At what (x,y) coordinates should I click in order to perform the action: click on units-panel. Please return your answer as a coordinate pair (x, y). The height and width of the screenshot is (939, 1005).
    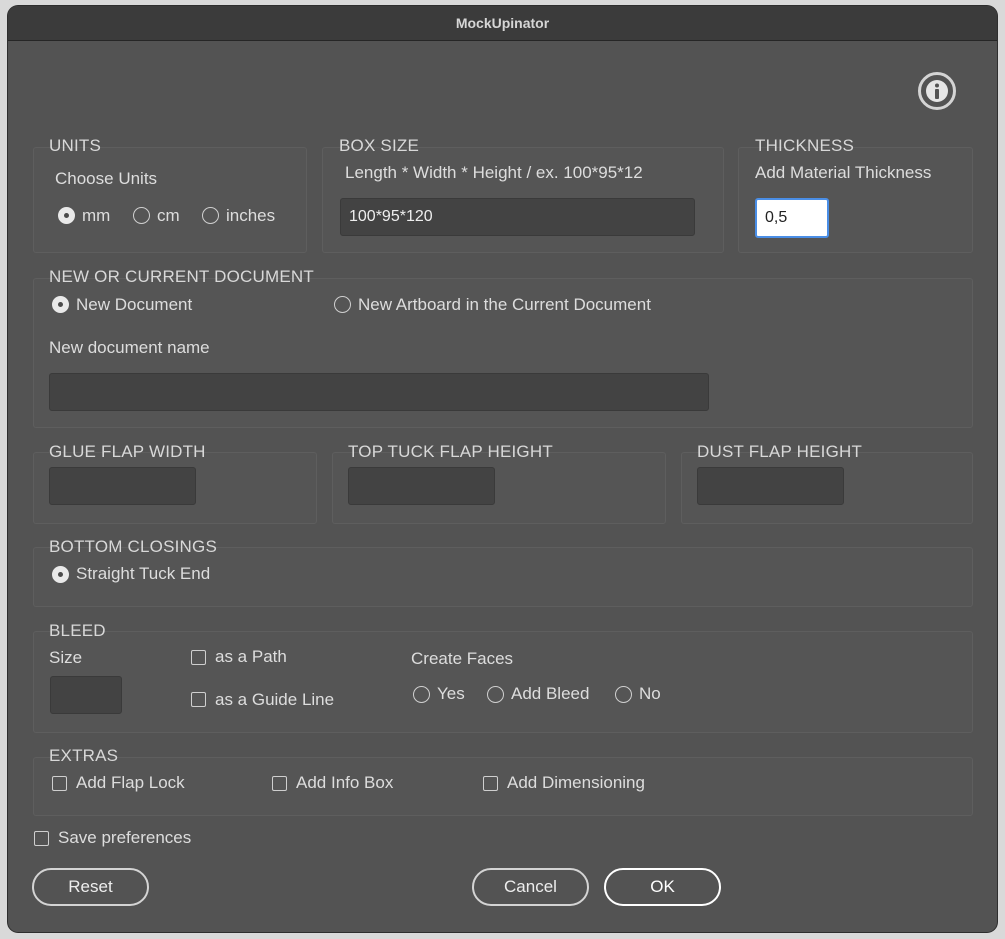
    Looking at the image, I should click on (170, 200).